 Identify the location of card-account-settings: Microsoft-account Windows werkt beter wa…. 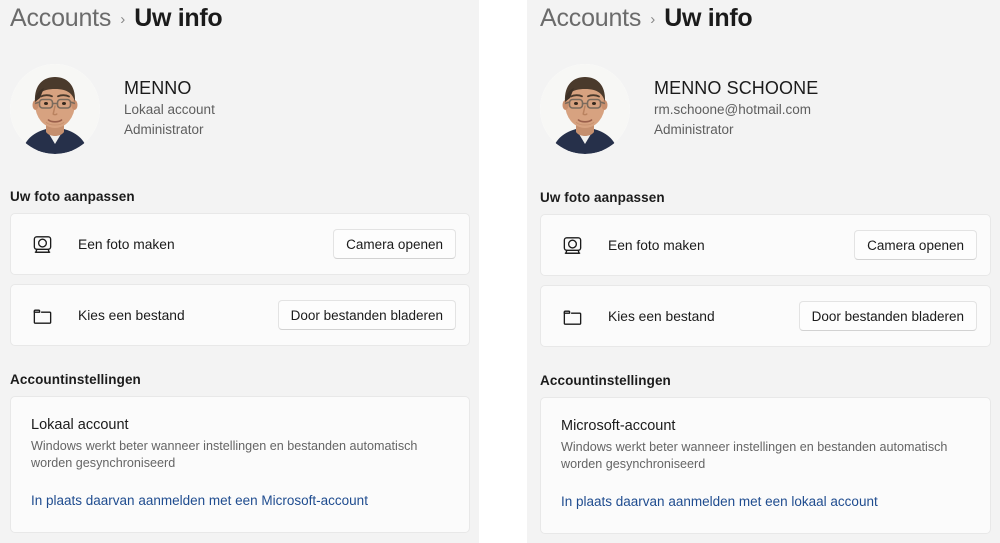
(765, 465).